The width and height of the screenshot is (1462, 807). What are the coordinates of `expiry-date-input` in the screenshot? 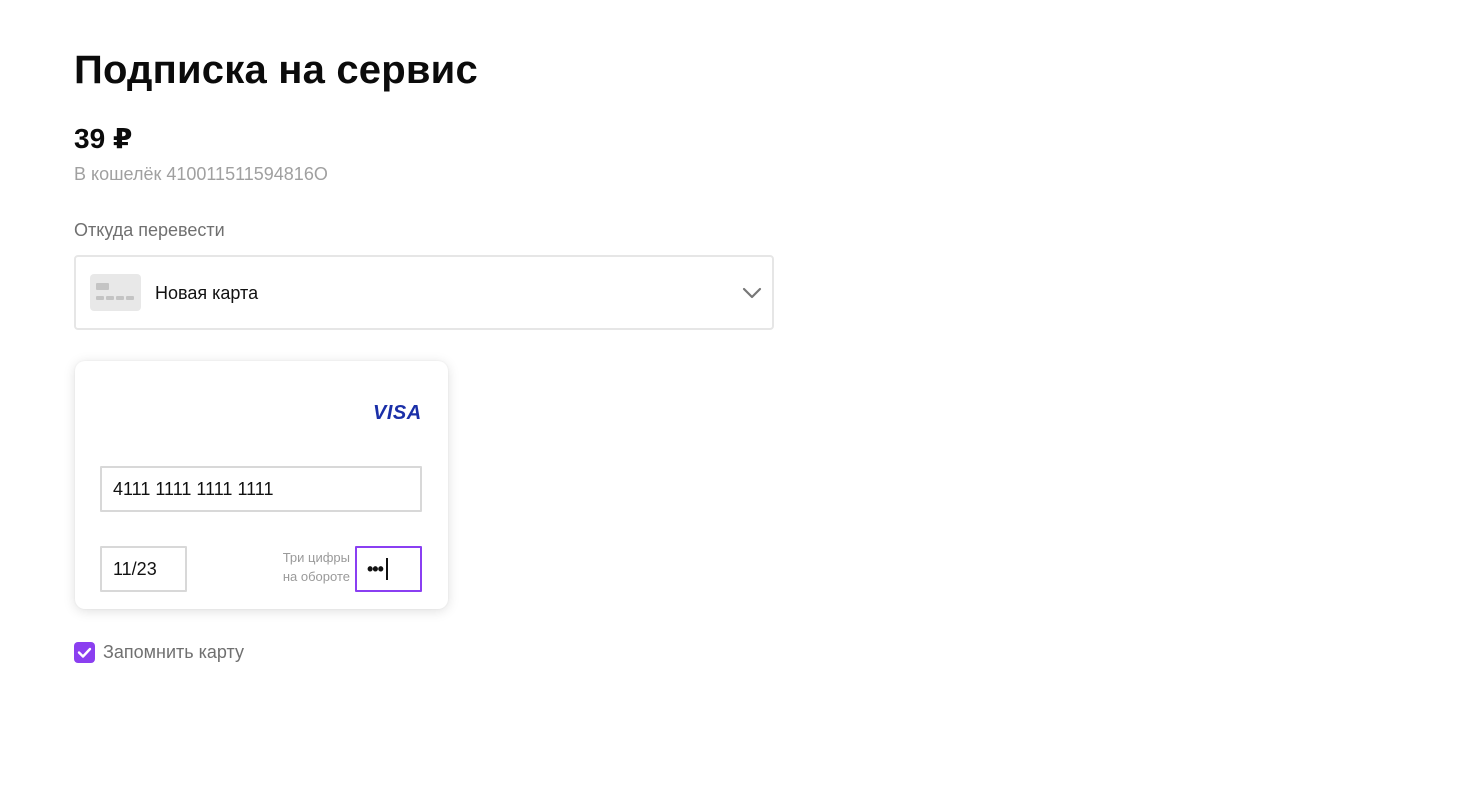 It's located at (143, 569).